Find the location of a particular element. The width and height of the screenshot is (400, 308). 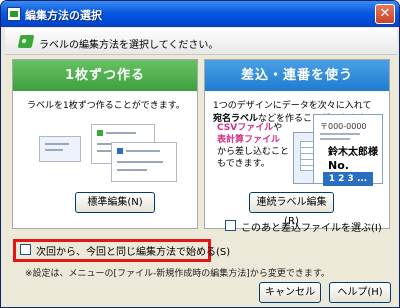

cancel-button: キャンセル is located at coordinates (290, 292).